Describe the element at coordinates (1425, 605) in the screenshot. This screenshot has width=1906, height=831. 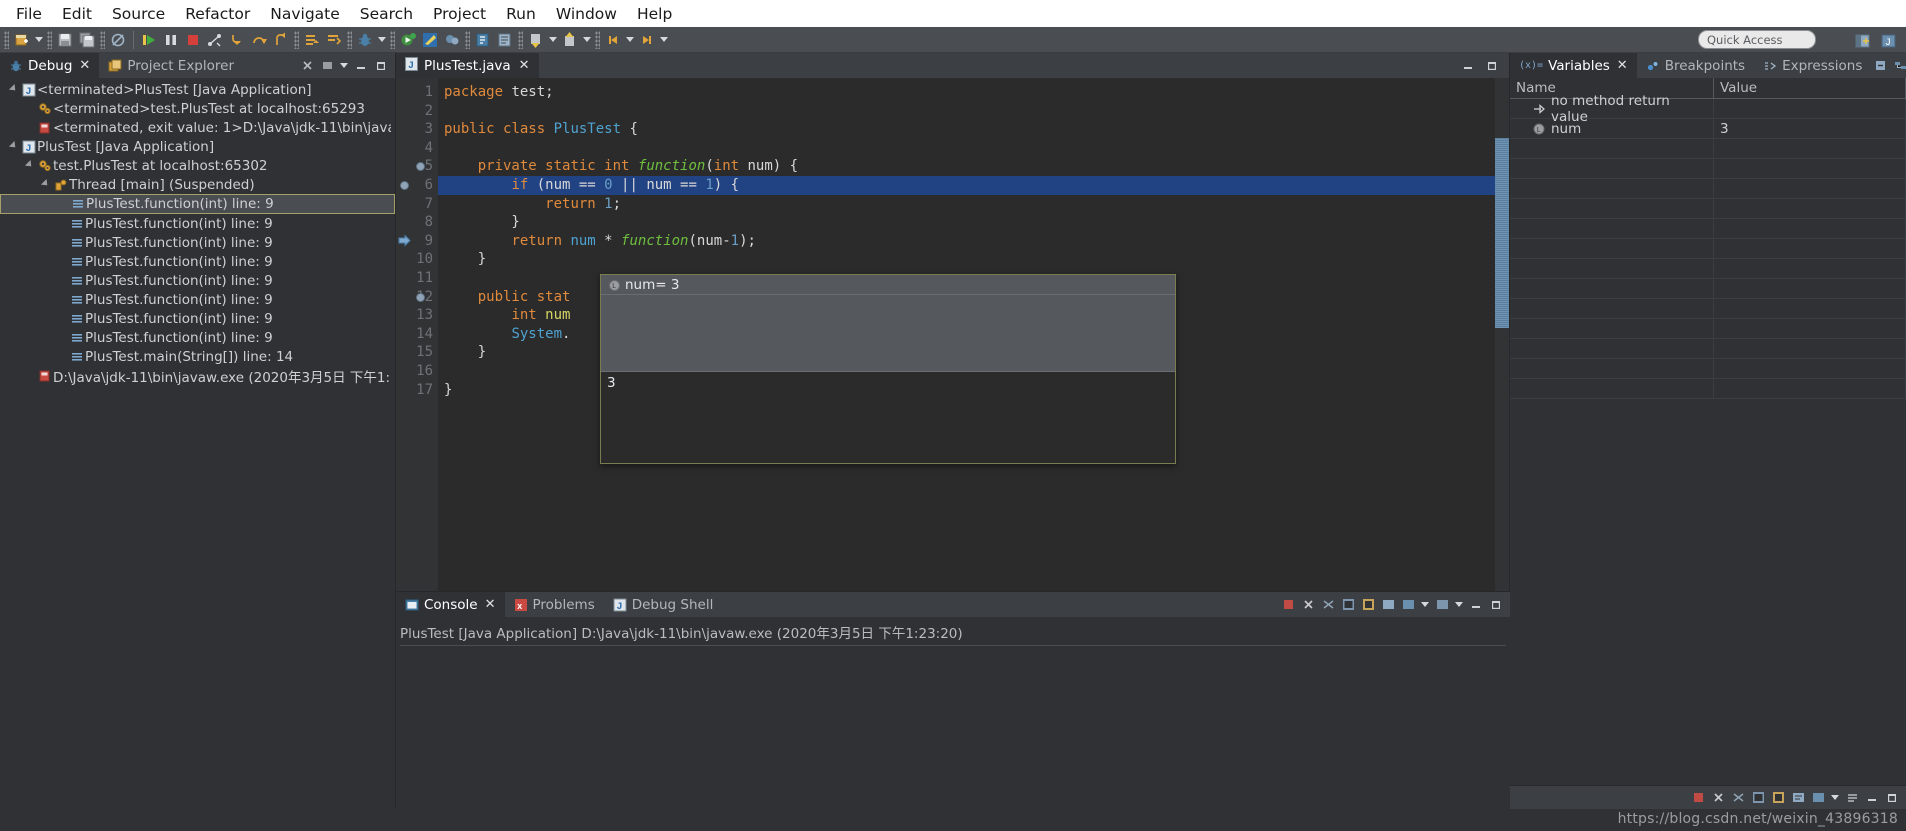
I see `console-select-caret` at that location.